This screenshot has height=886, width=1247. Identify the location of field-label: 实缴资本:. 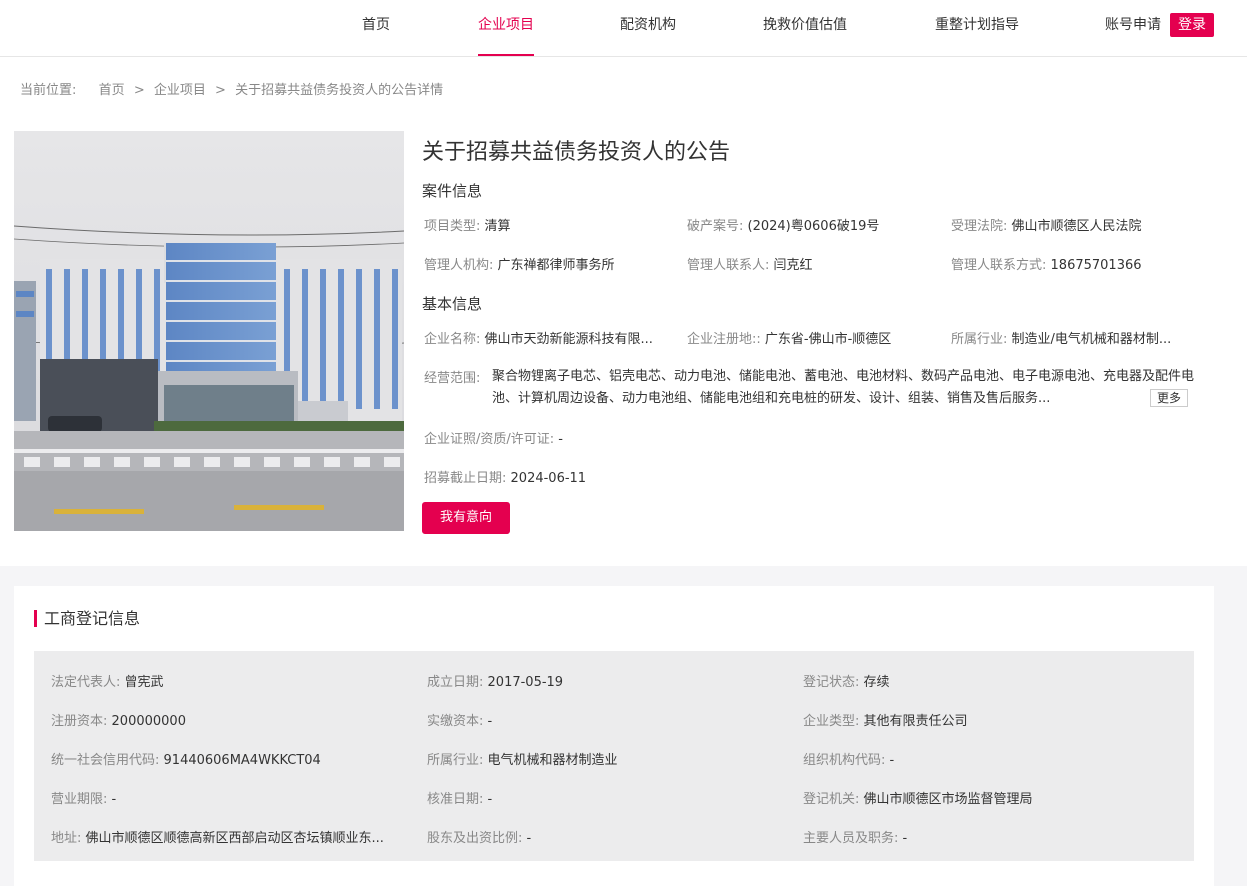
(455, 721).